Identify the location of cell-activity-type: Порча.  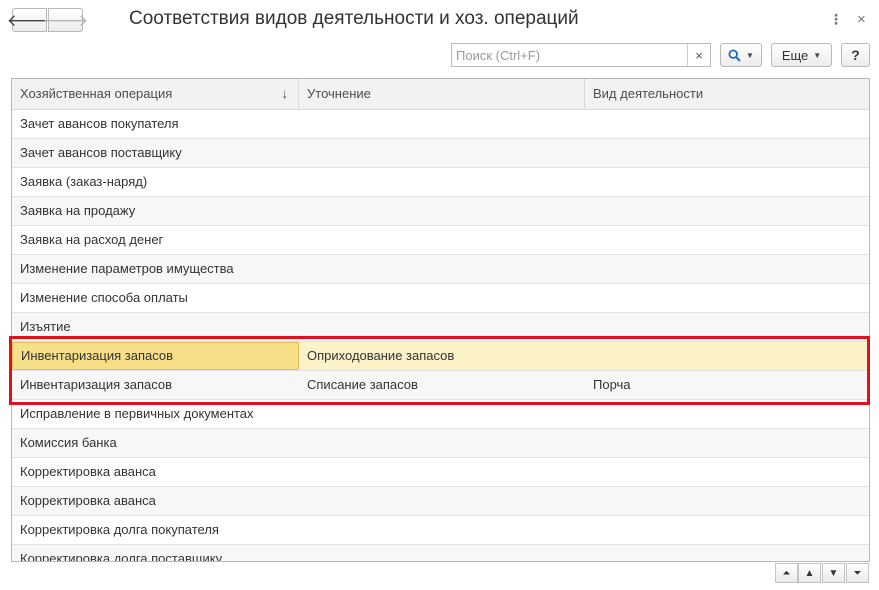
(612, 384).